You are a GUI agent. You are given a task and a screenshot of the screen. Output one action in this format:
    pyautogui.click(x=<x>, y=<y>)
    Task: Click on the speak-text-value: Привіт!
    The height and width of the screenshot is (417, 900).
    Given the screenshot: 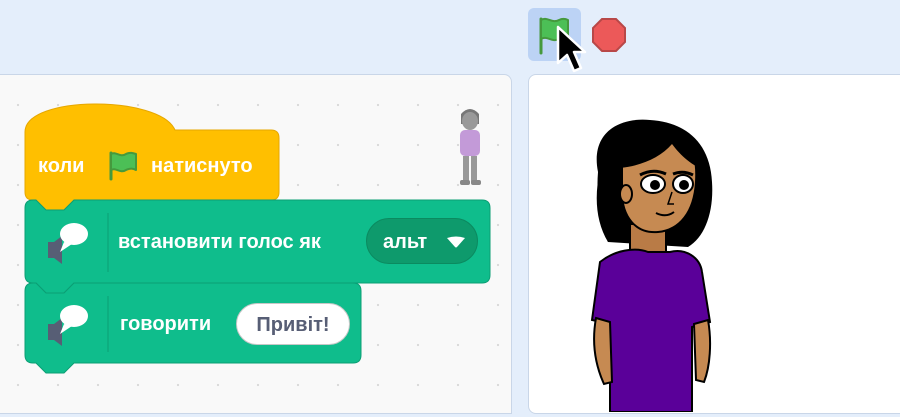 What is the action you would take?
    pyautogui.click(x=293, y=325)
    